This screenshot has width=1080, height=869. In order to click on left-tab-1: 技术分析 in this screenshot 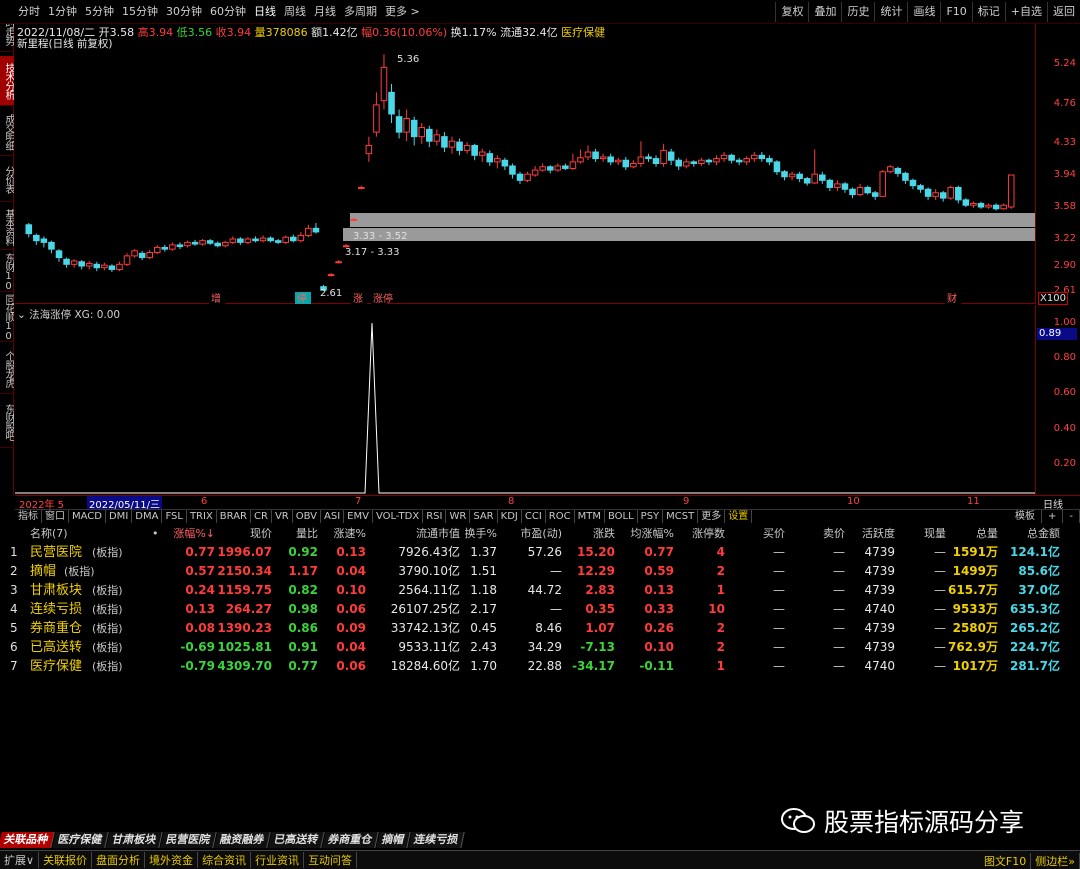, I will do `click(7, 81)`.